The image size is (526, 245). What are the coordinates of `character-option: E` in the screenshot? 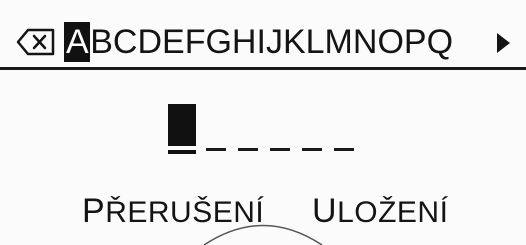 It's located at (173, 42).